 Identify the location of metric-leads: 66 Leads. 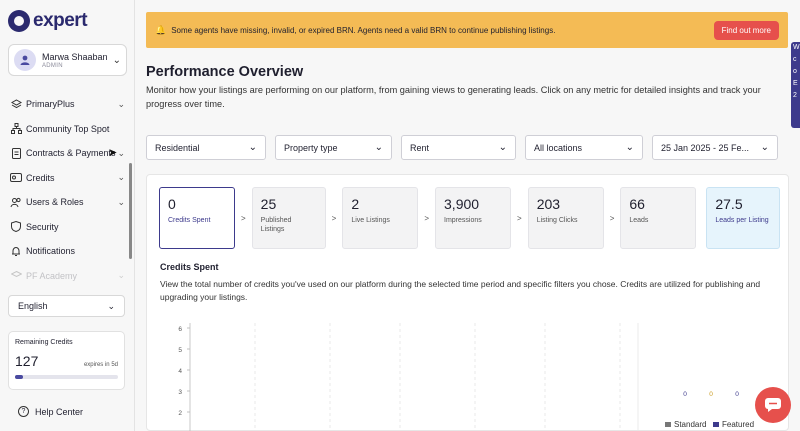
(658, 218).